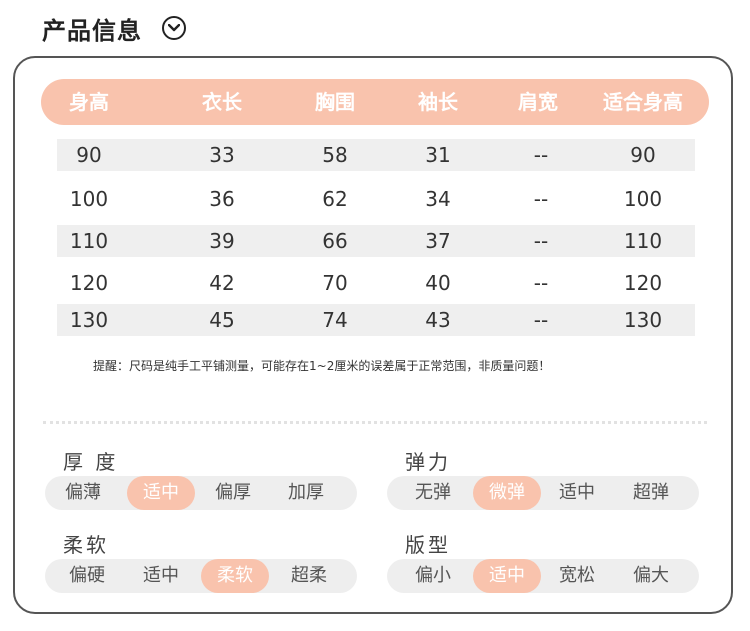 Image resolution: width=750 pixels, height=631 pixels. What do you see at coordinates (89, 102) in the screenshot?
I see `header-height: 身高` at bounding box center [89, 102].